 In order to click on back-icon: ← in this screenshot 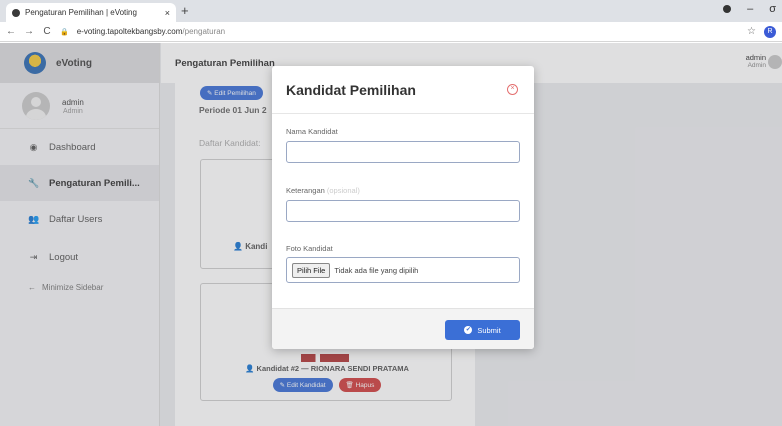, I will do `click(11, 31)`.